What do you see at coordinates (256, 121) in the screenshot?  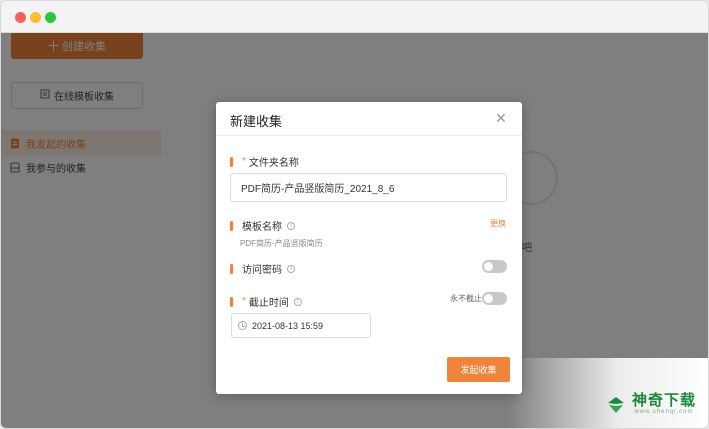 I see `dialog-title: 新建收集` at bounding box center [256, 121].